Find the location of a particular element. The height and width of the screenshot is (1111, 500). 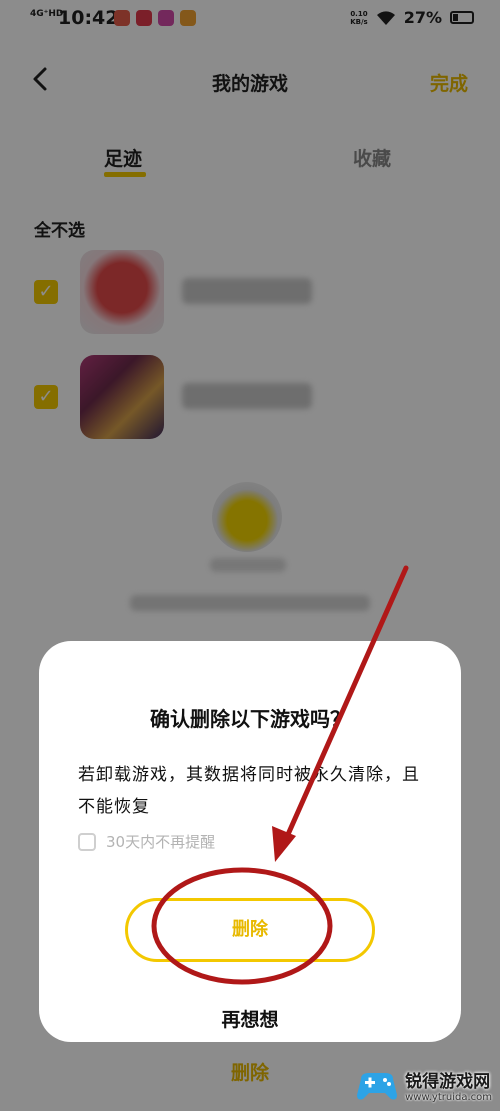

dialog-title: 确认删除以下游戏吗？ is located at coordinates (250, 719).